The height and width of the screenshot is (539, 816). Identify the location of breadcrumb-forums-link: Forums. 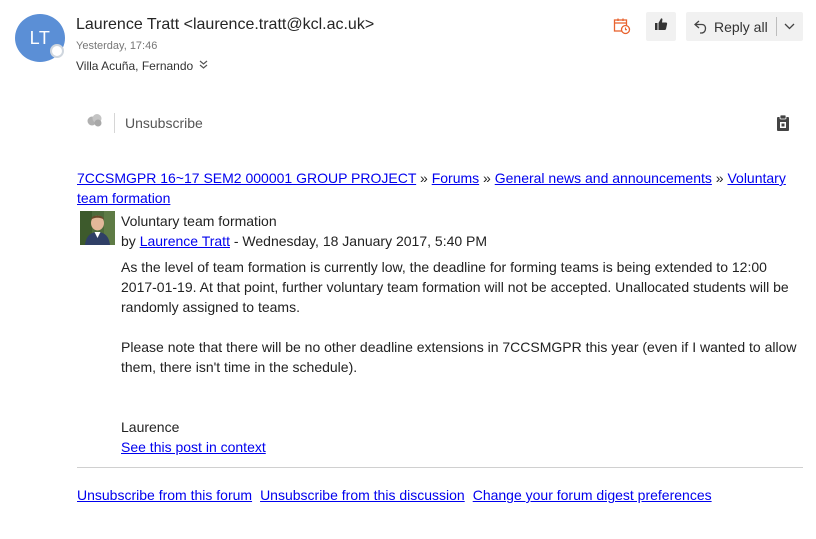
(455, 178).